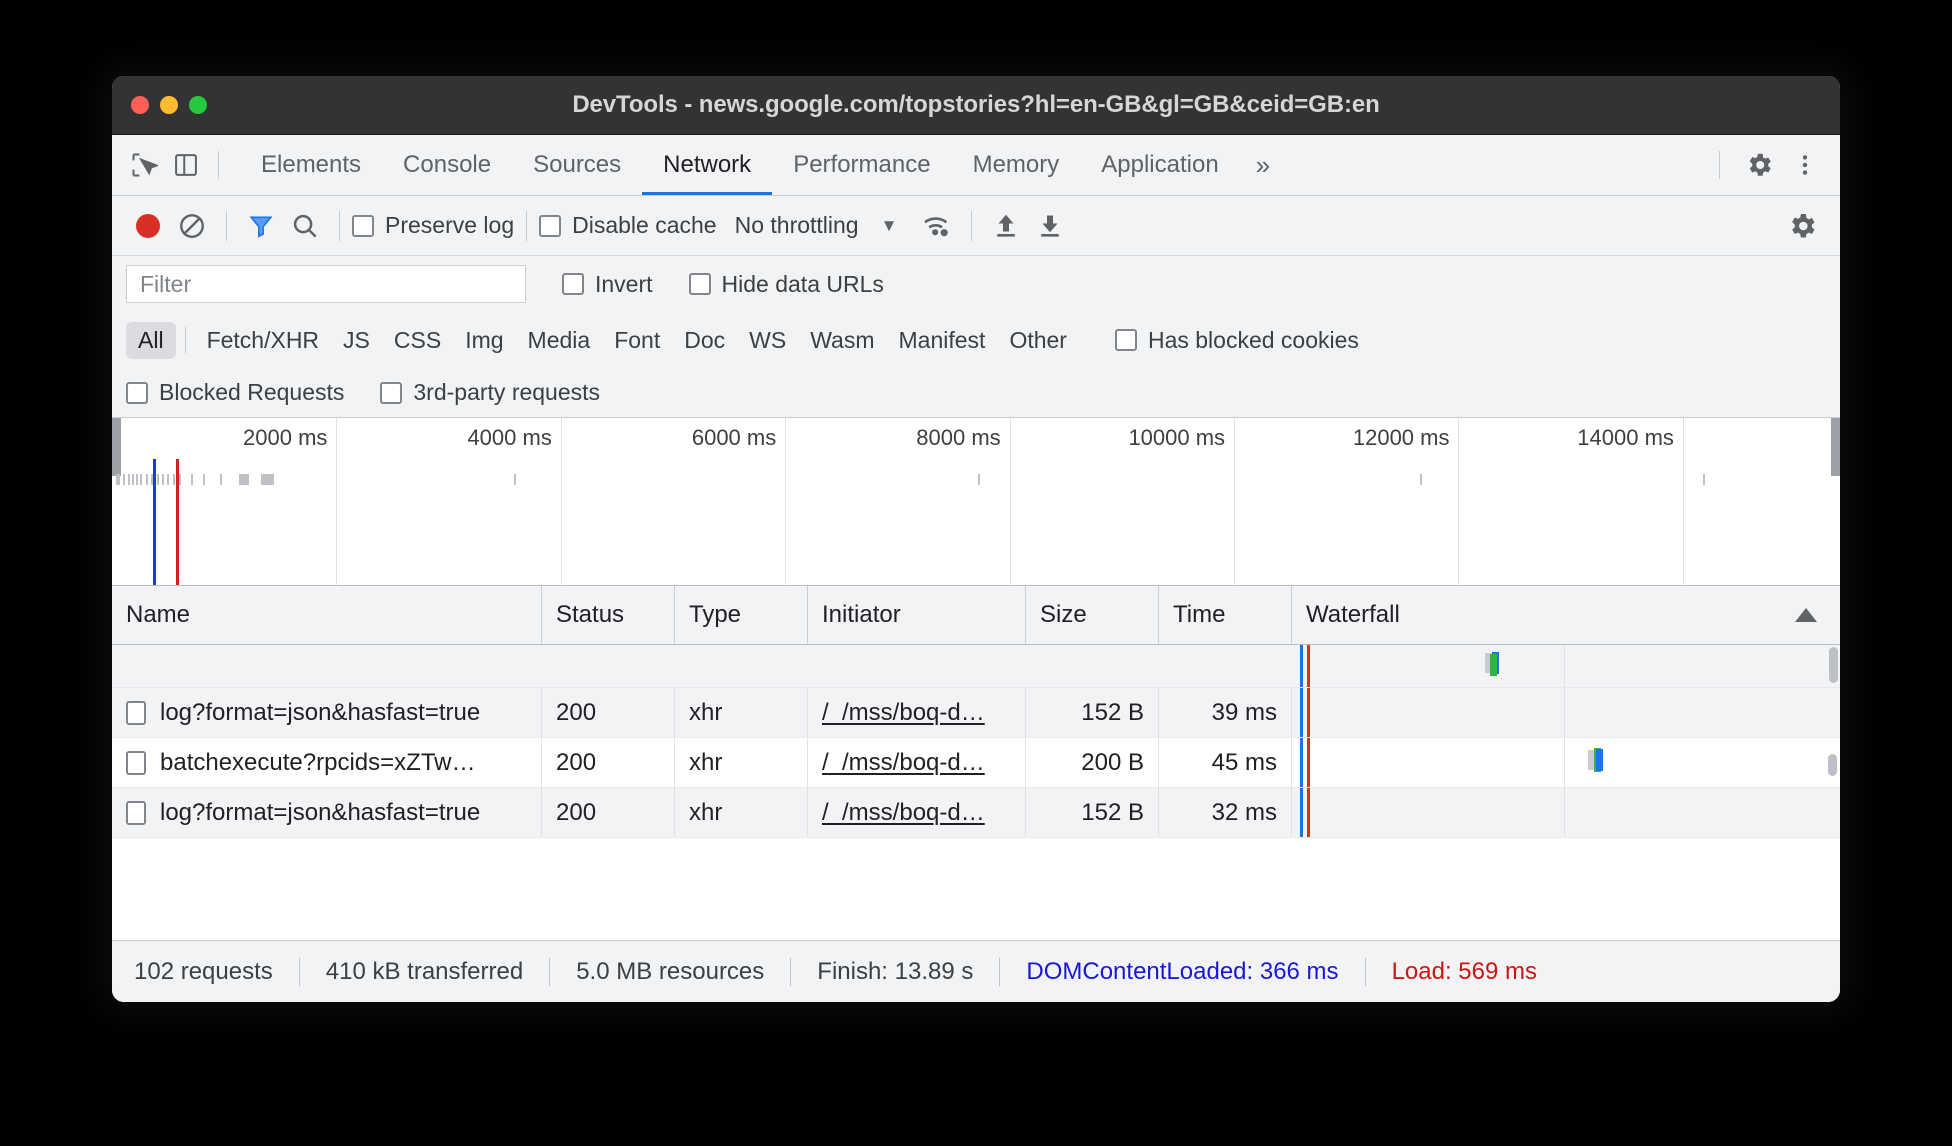 The height and width of the screenshot is (1146, 1952). Describe the element at coordinates (1236, 340) in the screenshot. I see `has-blocked-cookies-checkbox: Has blocked cookies` at that location.